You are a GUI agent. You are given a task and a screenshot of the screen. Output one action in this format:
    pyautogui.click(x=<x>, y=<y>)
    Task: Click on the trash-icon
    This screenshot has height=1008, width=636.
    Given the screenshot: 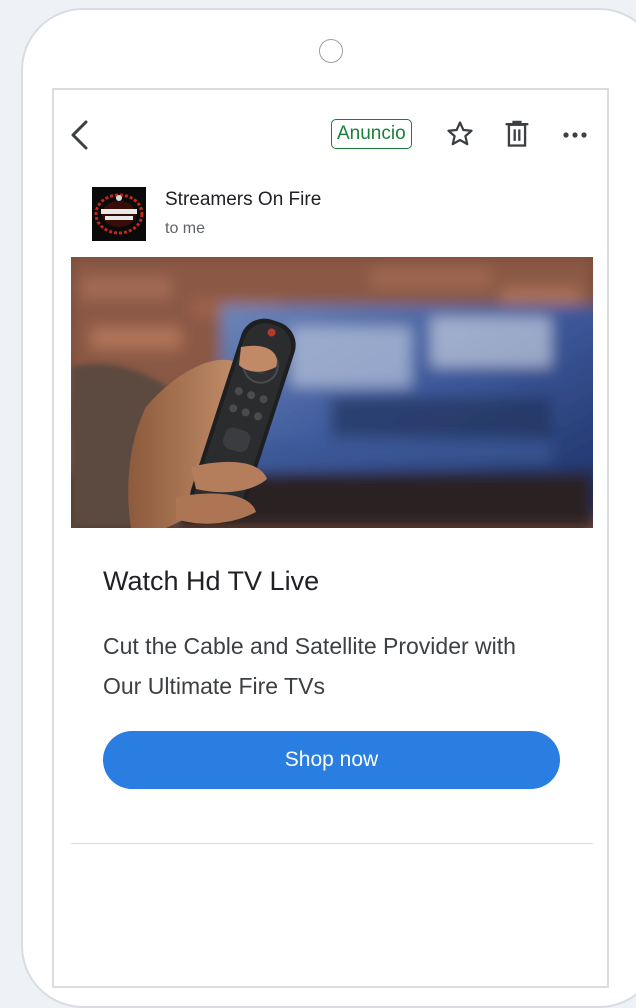 What is the action you would take?
    pyautogui.click(x=517, y=133)
    